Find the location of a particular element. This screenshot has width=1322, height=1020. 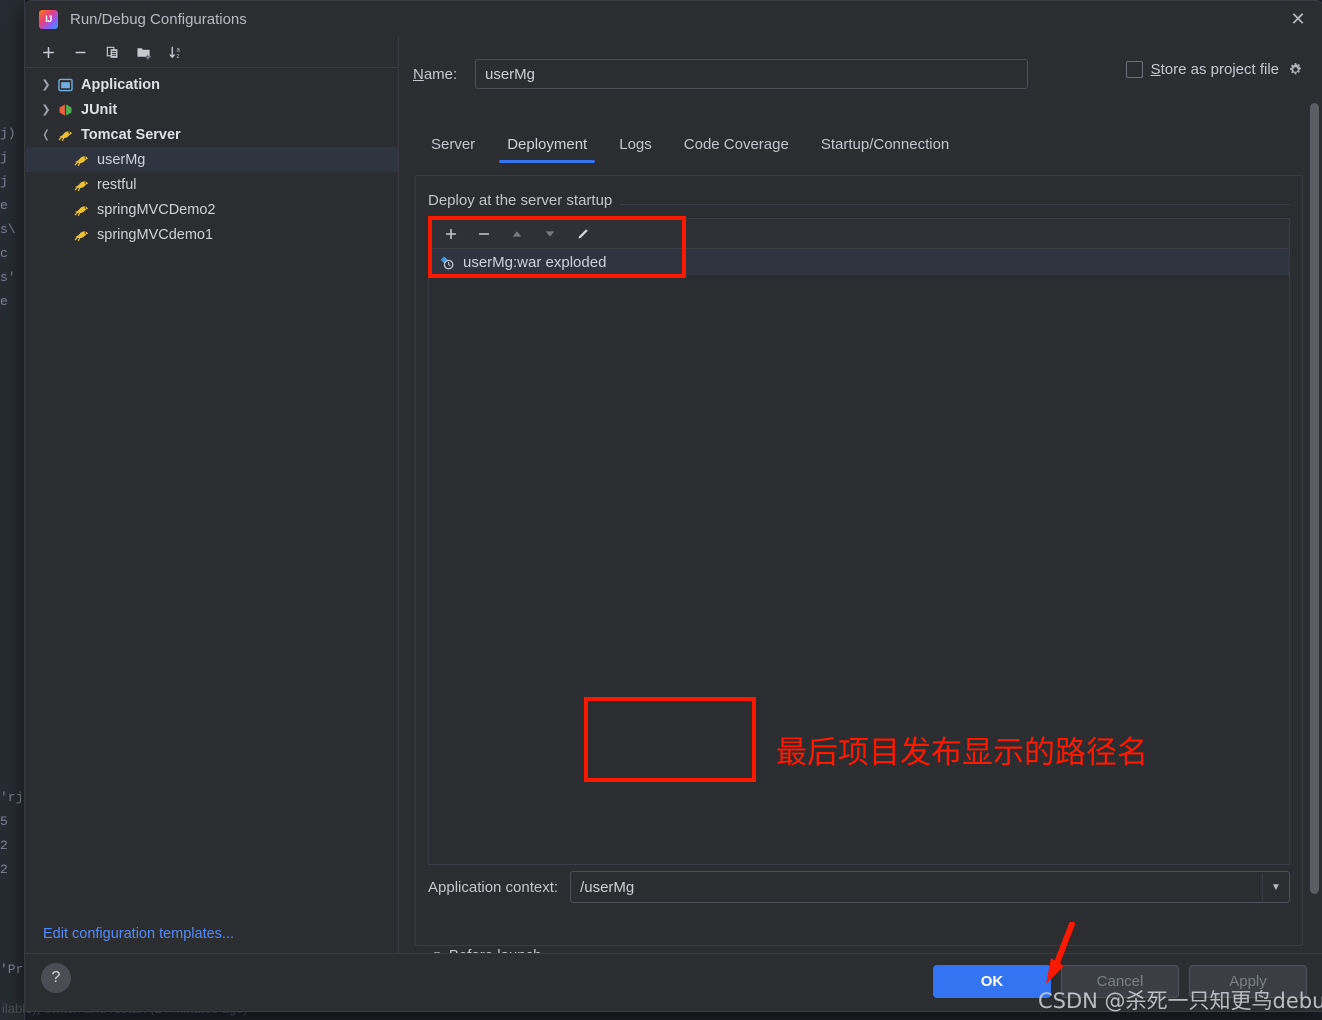

name-label: Name: is located at coordinates (435, 74).